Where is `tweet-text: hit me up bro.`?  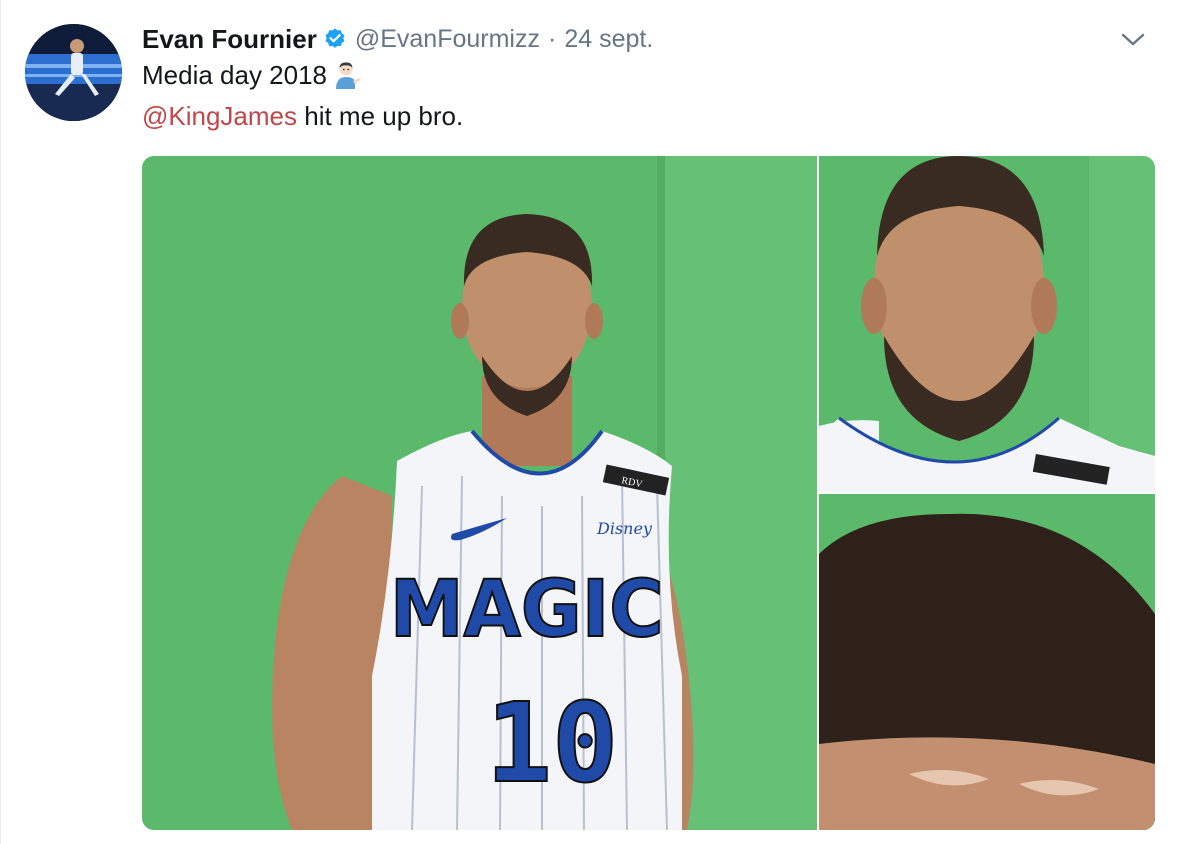
tweet-text: hit me up bro. is located at coordinates (380, 116).